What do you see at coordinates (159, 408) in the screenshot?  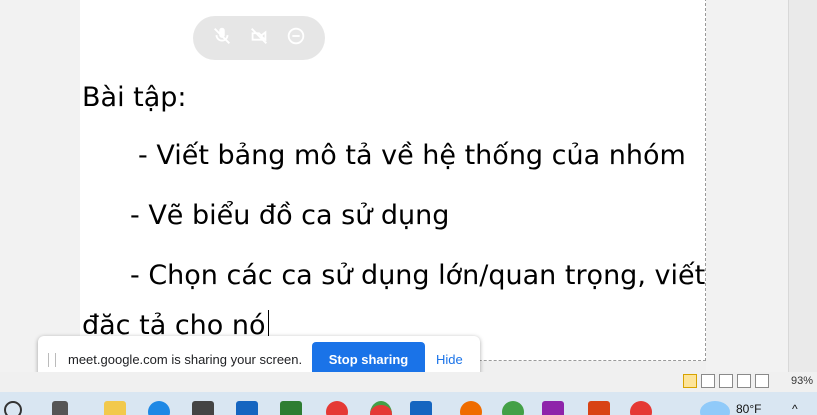 I see `edge-icon` at bounding box center [159, 408].